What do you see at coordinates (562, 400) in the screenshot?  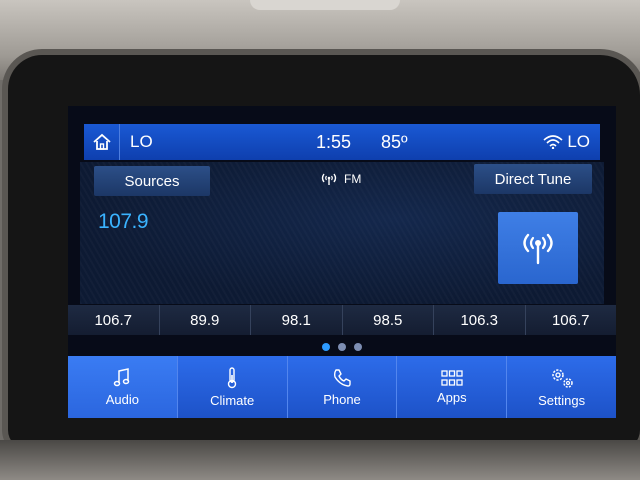 I see `nav-settings-label: Settings` at bounding box center [562, 400].